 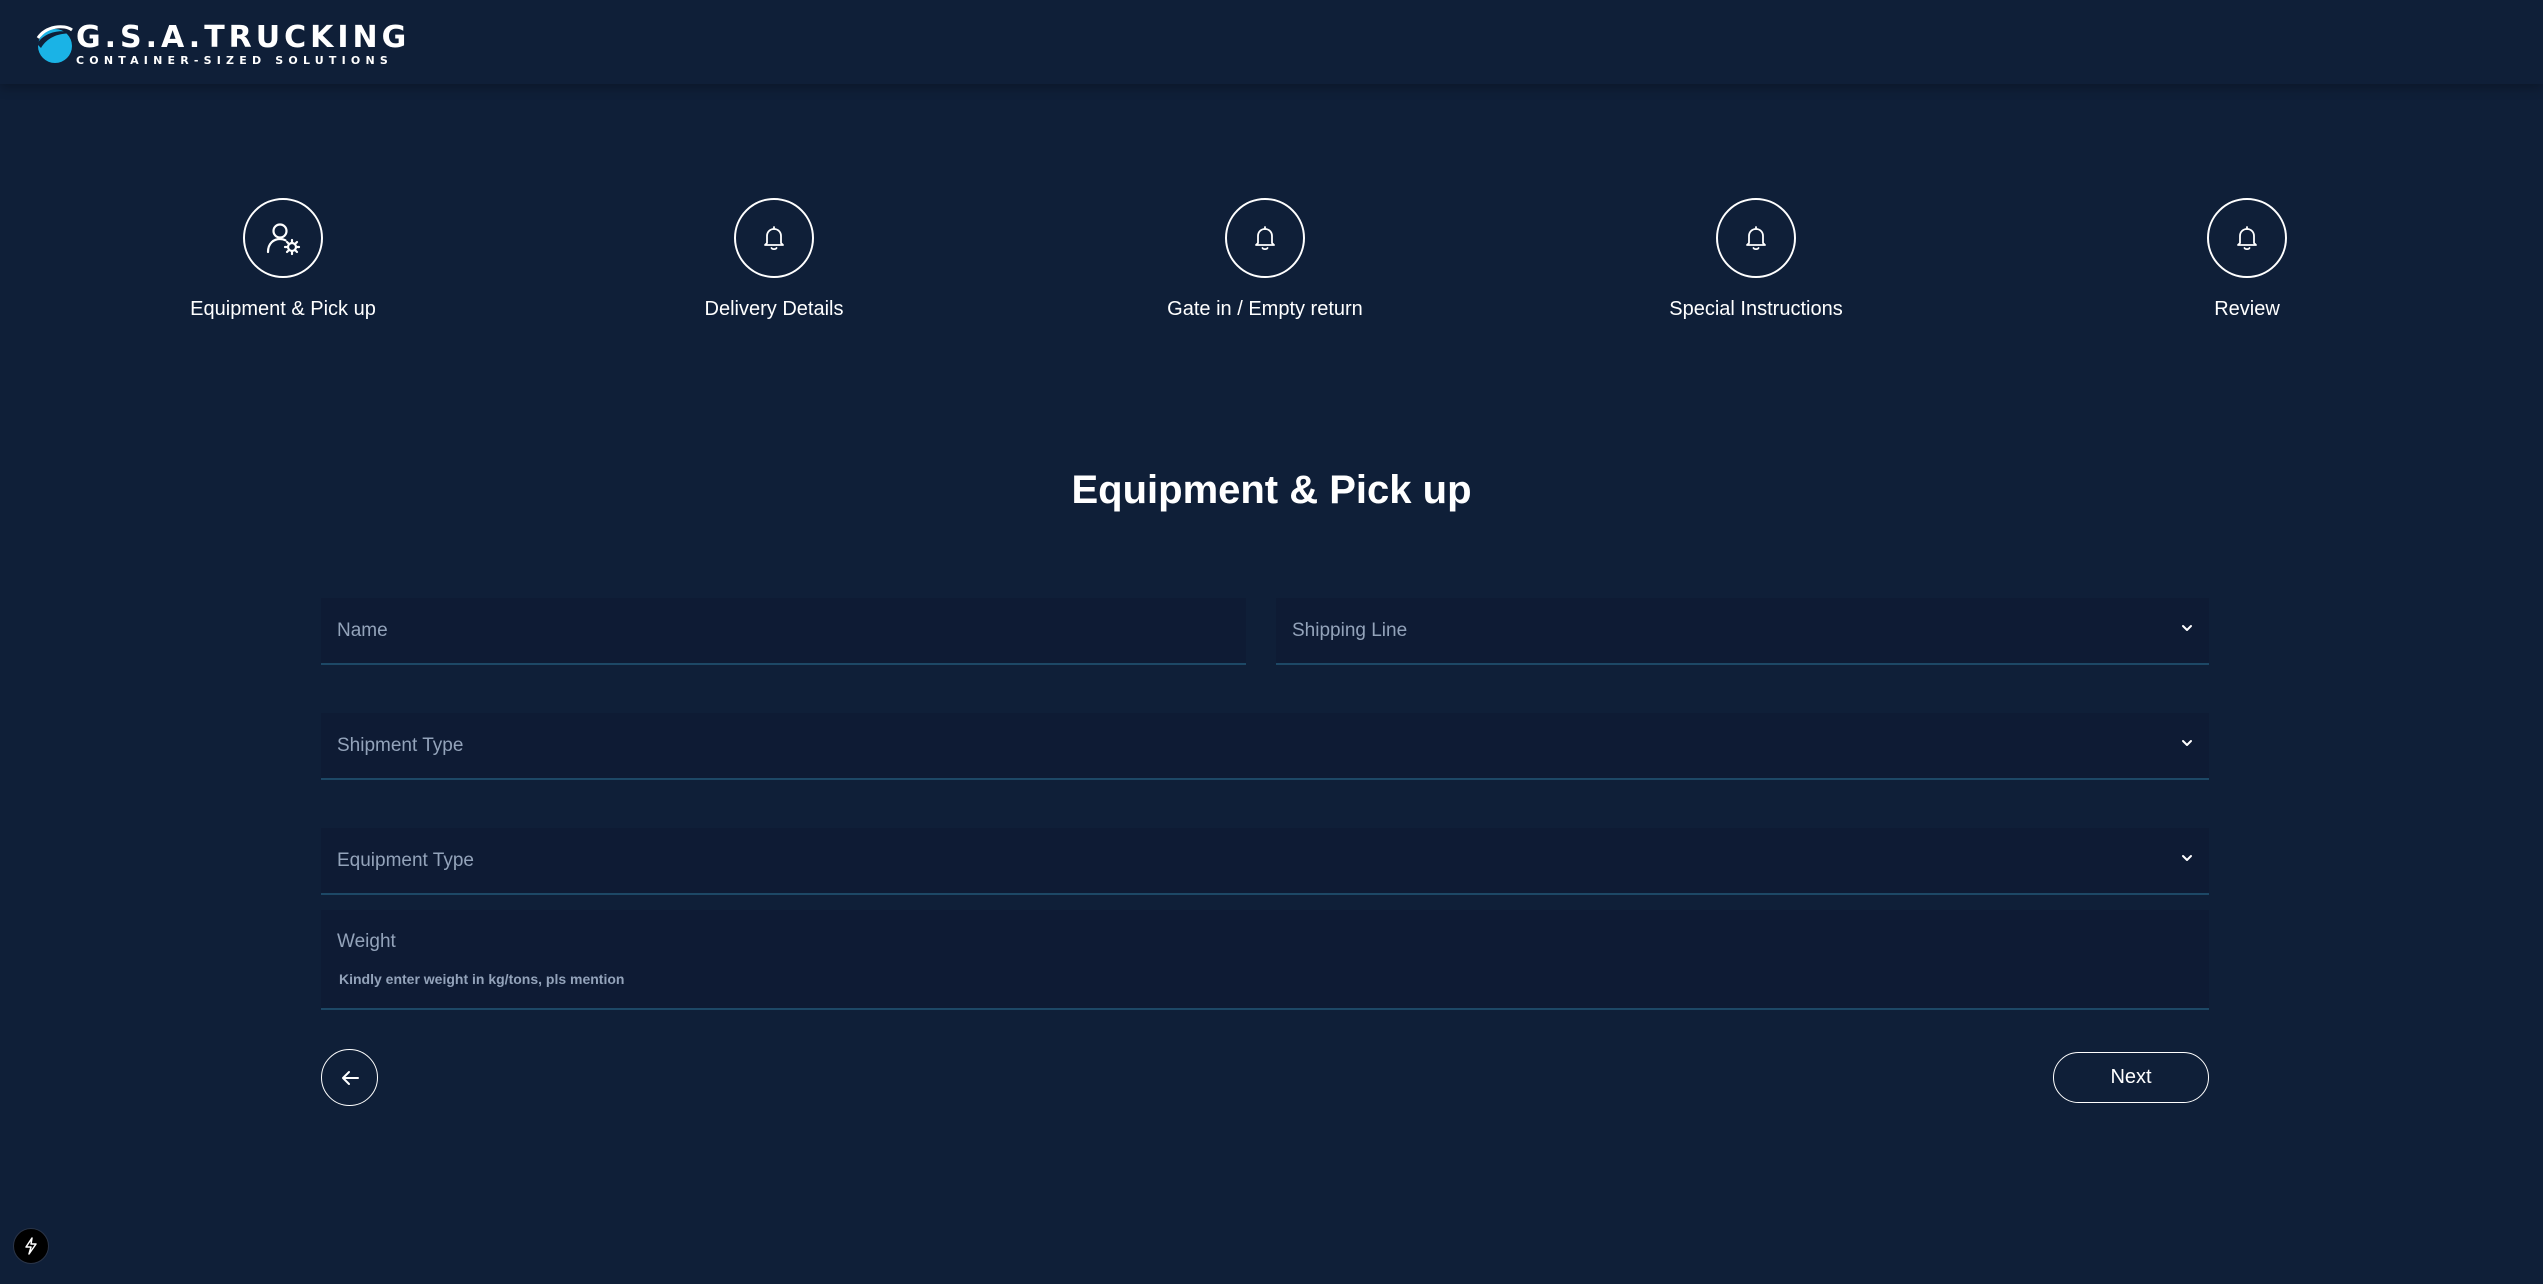 What do you see at coordinates (1271, 490) in the screenshot?
I see `page-title: Equipment & Pick up` at bounding box center [1271, 490].